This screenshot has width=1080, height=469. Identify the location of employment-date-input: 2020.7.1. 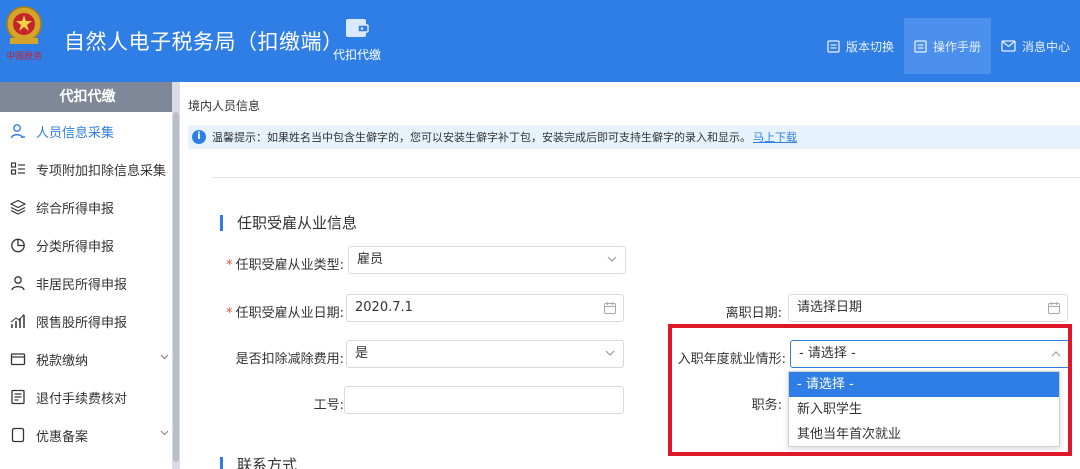
(485, 308).